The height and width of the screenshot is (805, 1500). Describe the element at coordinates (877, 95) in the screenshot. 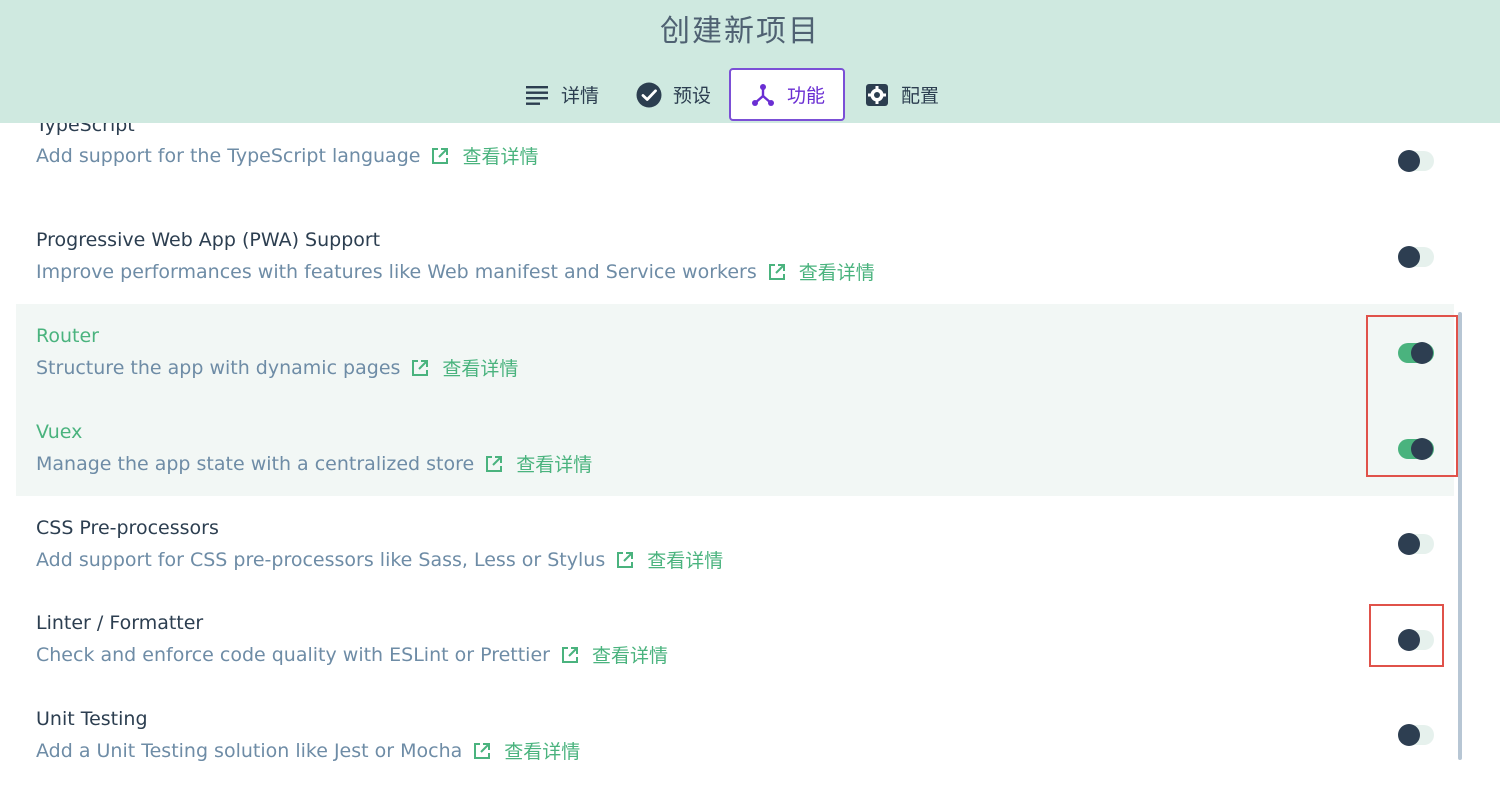

I see `gear-icon` at that location.